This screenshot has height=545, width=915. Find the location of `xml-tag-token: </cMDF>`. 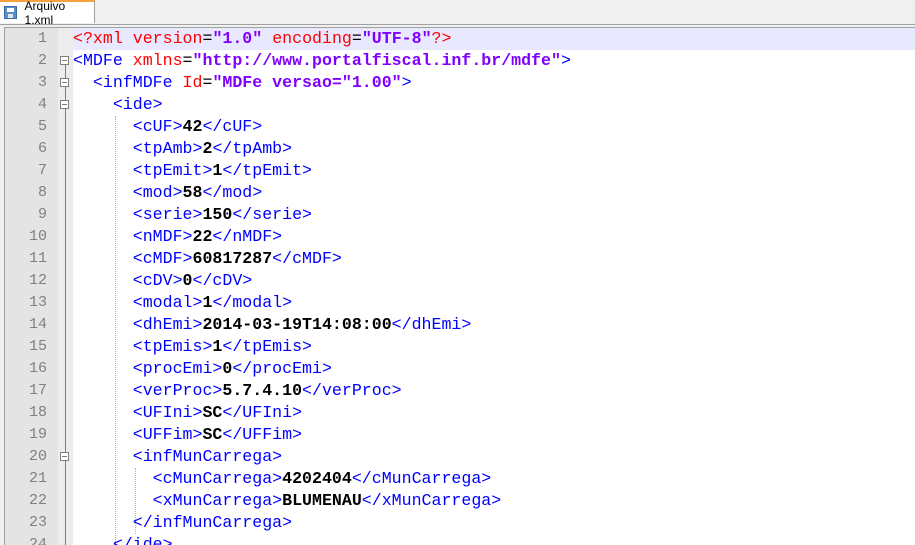

xml-tag-token: </cMDF> is located at coordinates (307, 258).